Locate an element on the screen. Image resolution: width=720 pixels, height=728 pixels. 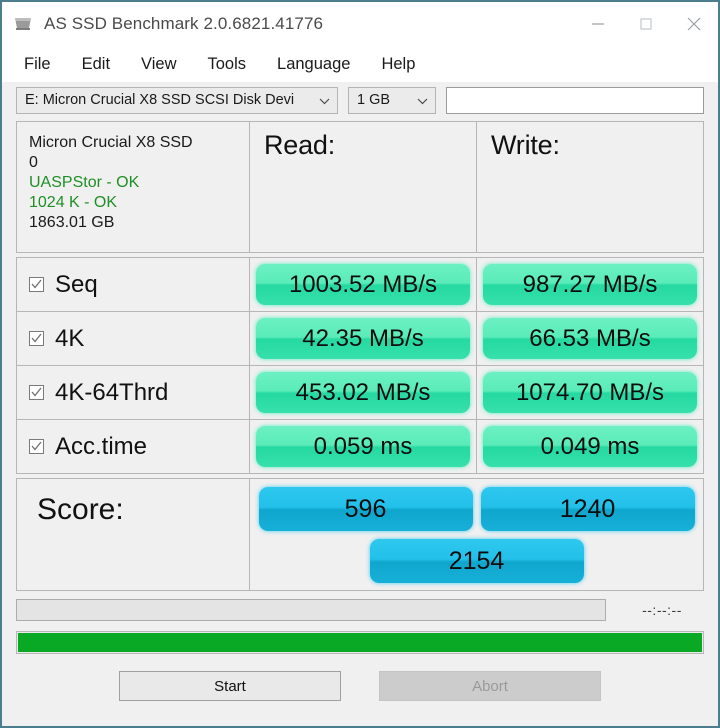
size-select-value: 1 GB is located at coordinates (374, 100).